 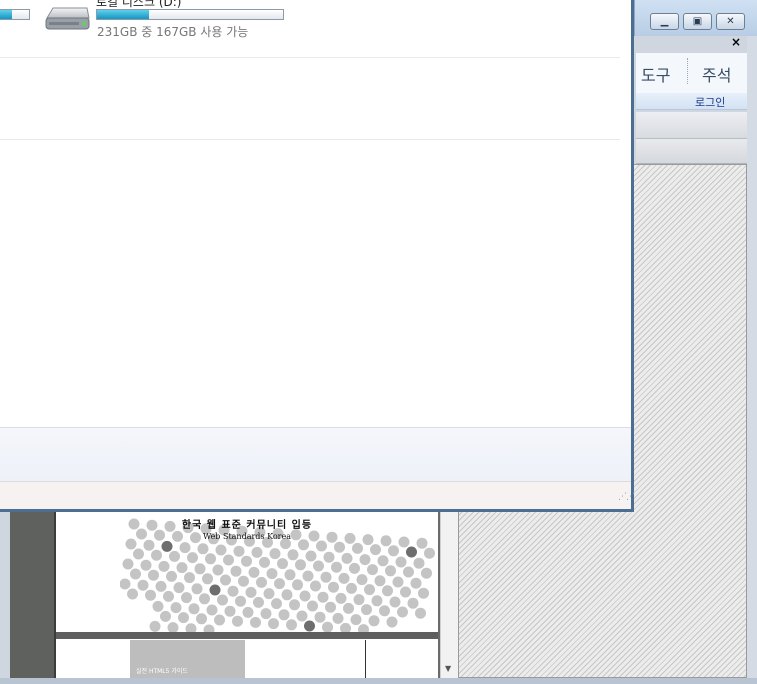 What do you see at coordinates (655, 74) in the screenshot?
I see `tab-tools: 도구` at bounding box center [655, 74].